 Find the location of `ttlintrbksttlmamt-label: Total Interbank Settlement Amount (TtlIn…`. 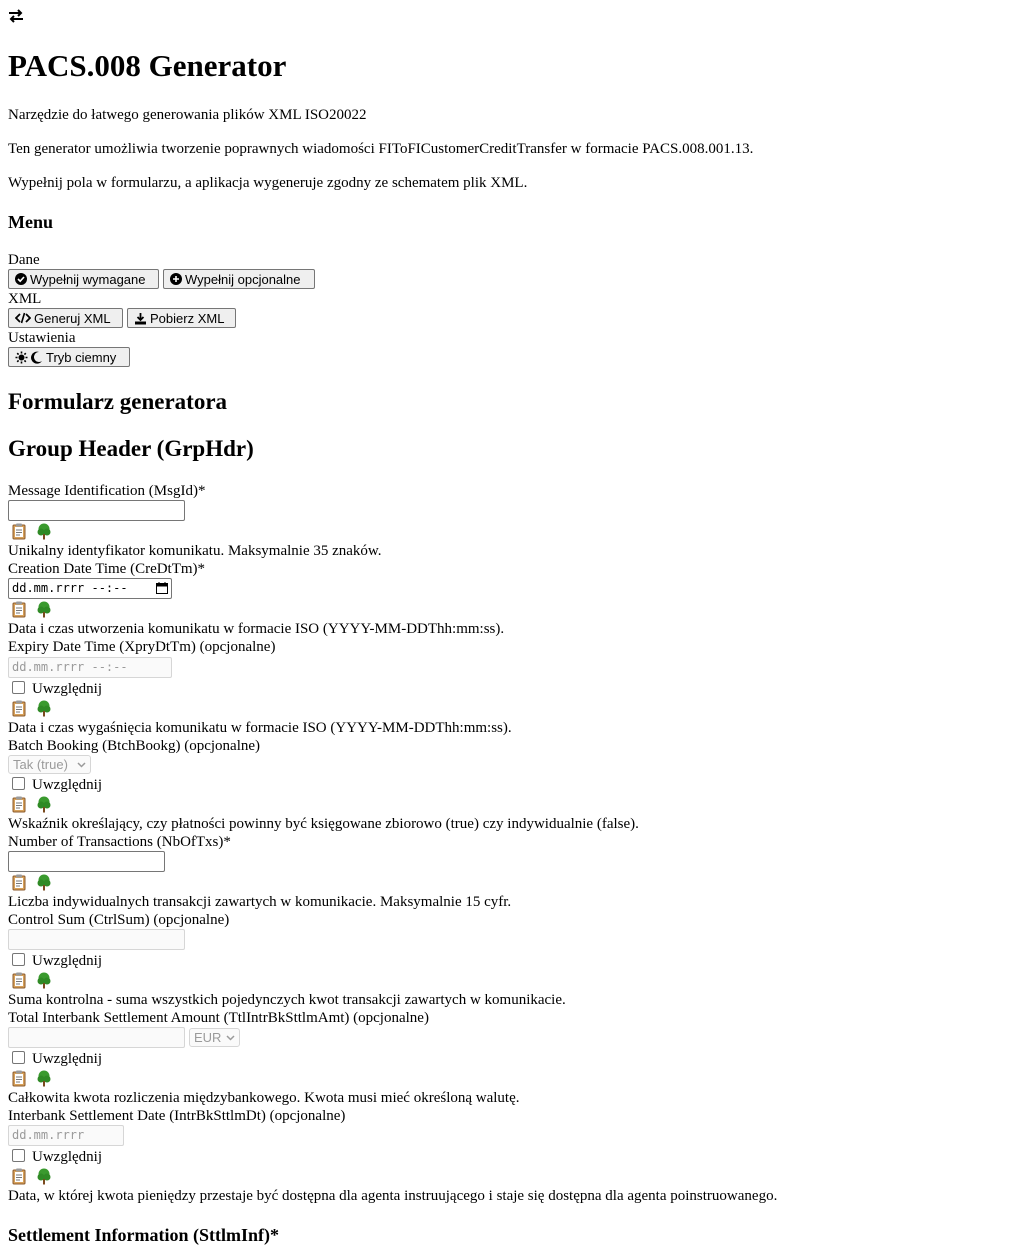

ttlintrbksttlmamt-label: Total Interbank Settlement Amount (TtlIn… is located at coordinates (218, 1018).